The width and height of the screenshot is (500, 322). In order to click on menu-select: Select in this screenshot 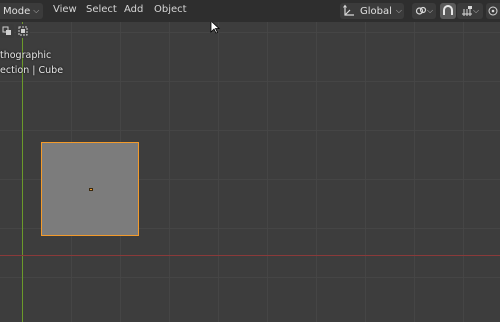, I will do `click(101, 9)`.